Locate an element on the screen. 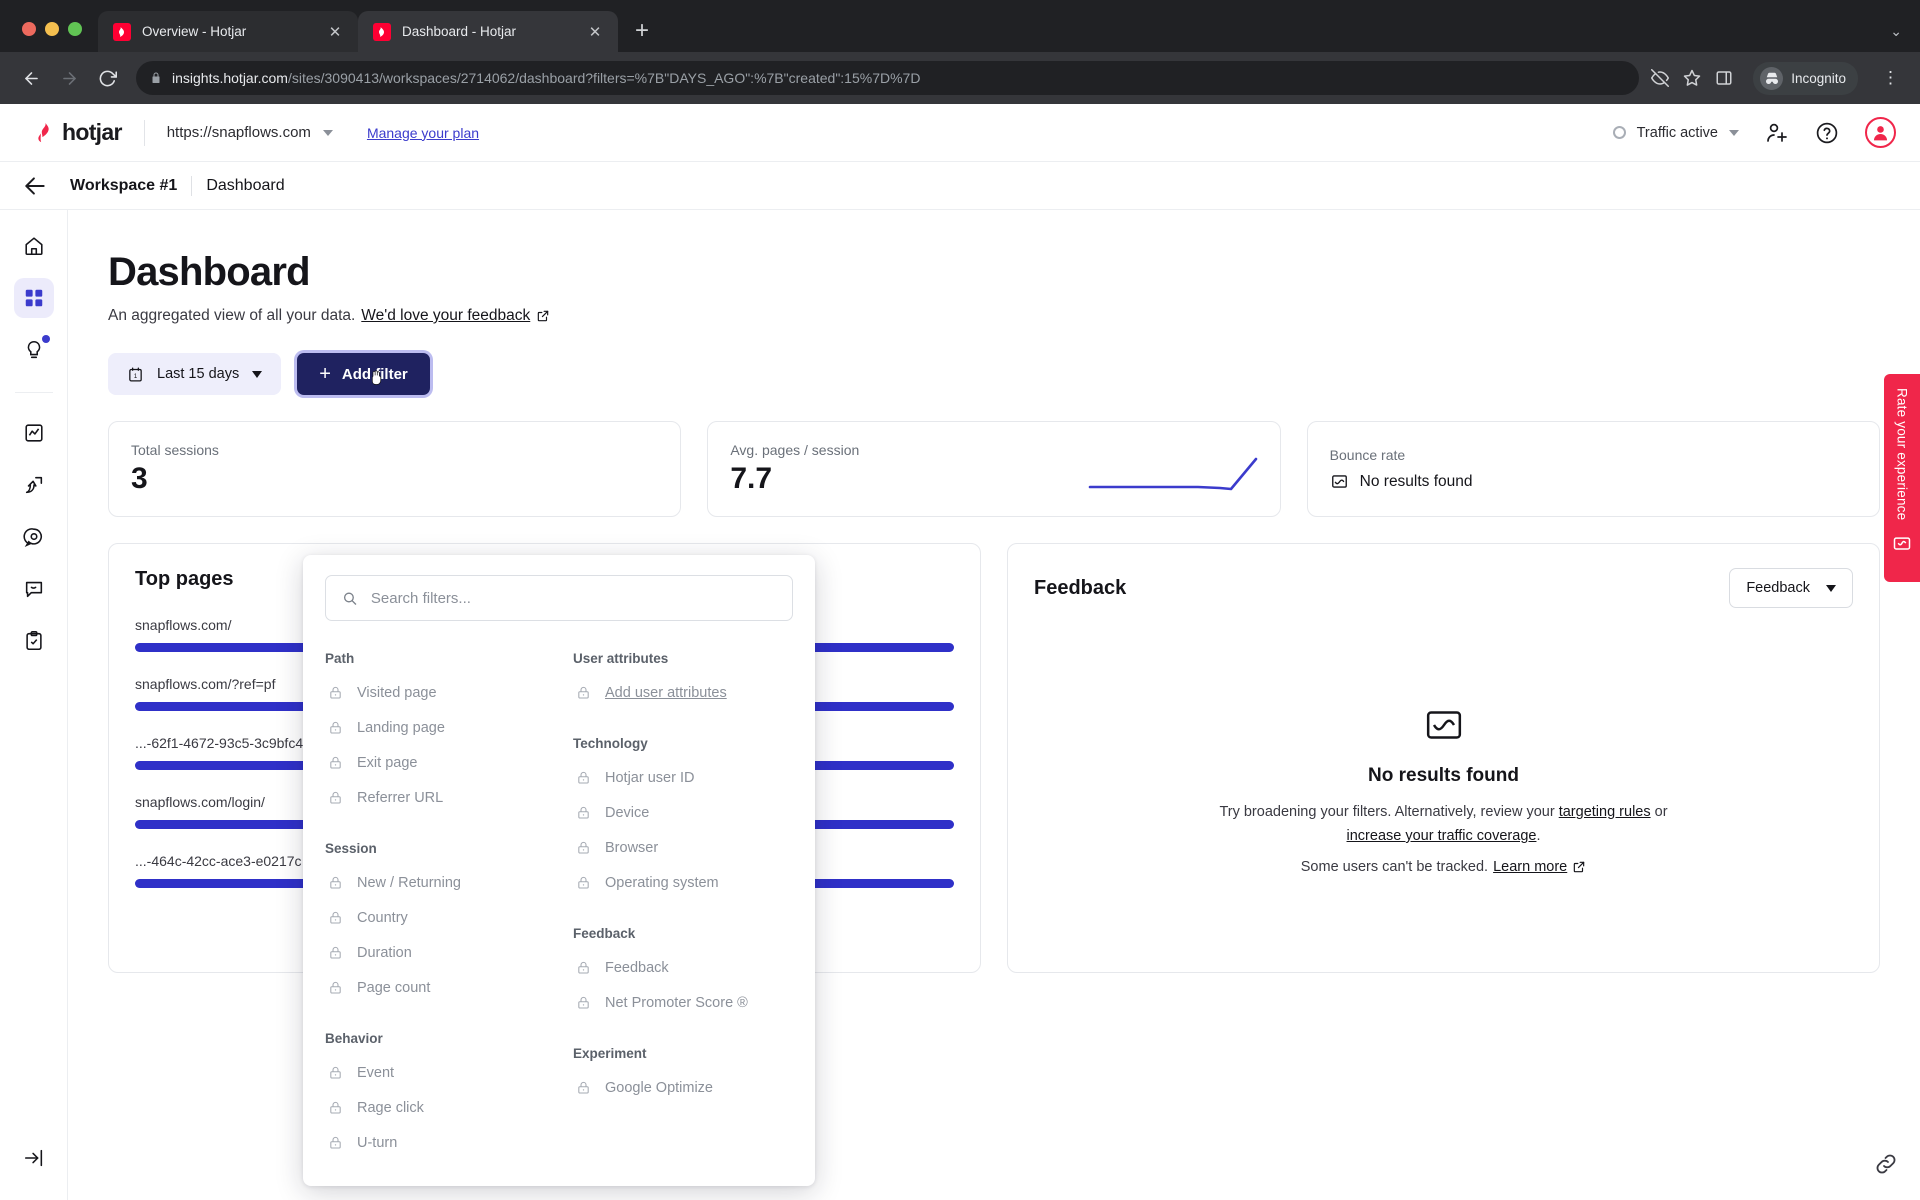 Image resolution: width=1920 pixels, height=1200 pixels. traffic-coverage-link: increase your traffic coverage is located at coordinates (1442, 836).